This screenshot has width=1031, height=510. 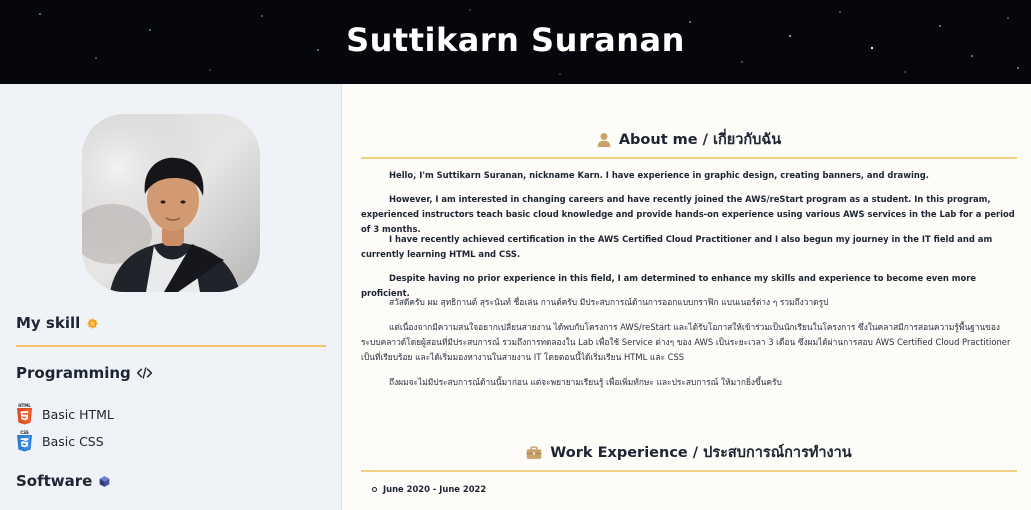 What do you see at coordinates (171, 346) in the screenshot?
I see `my-skill-divider` at bounding box center [171, 346].